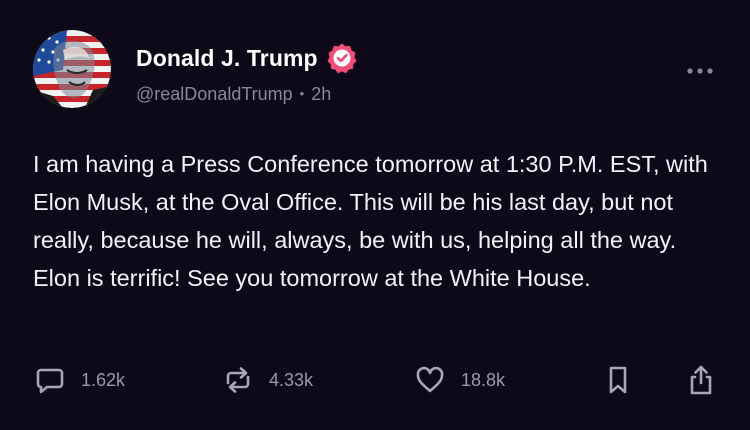 The image size is (750, 430). I want to click on post-timestamp: 2h, so click(321, 94).